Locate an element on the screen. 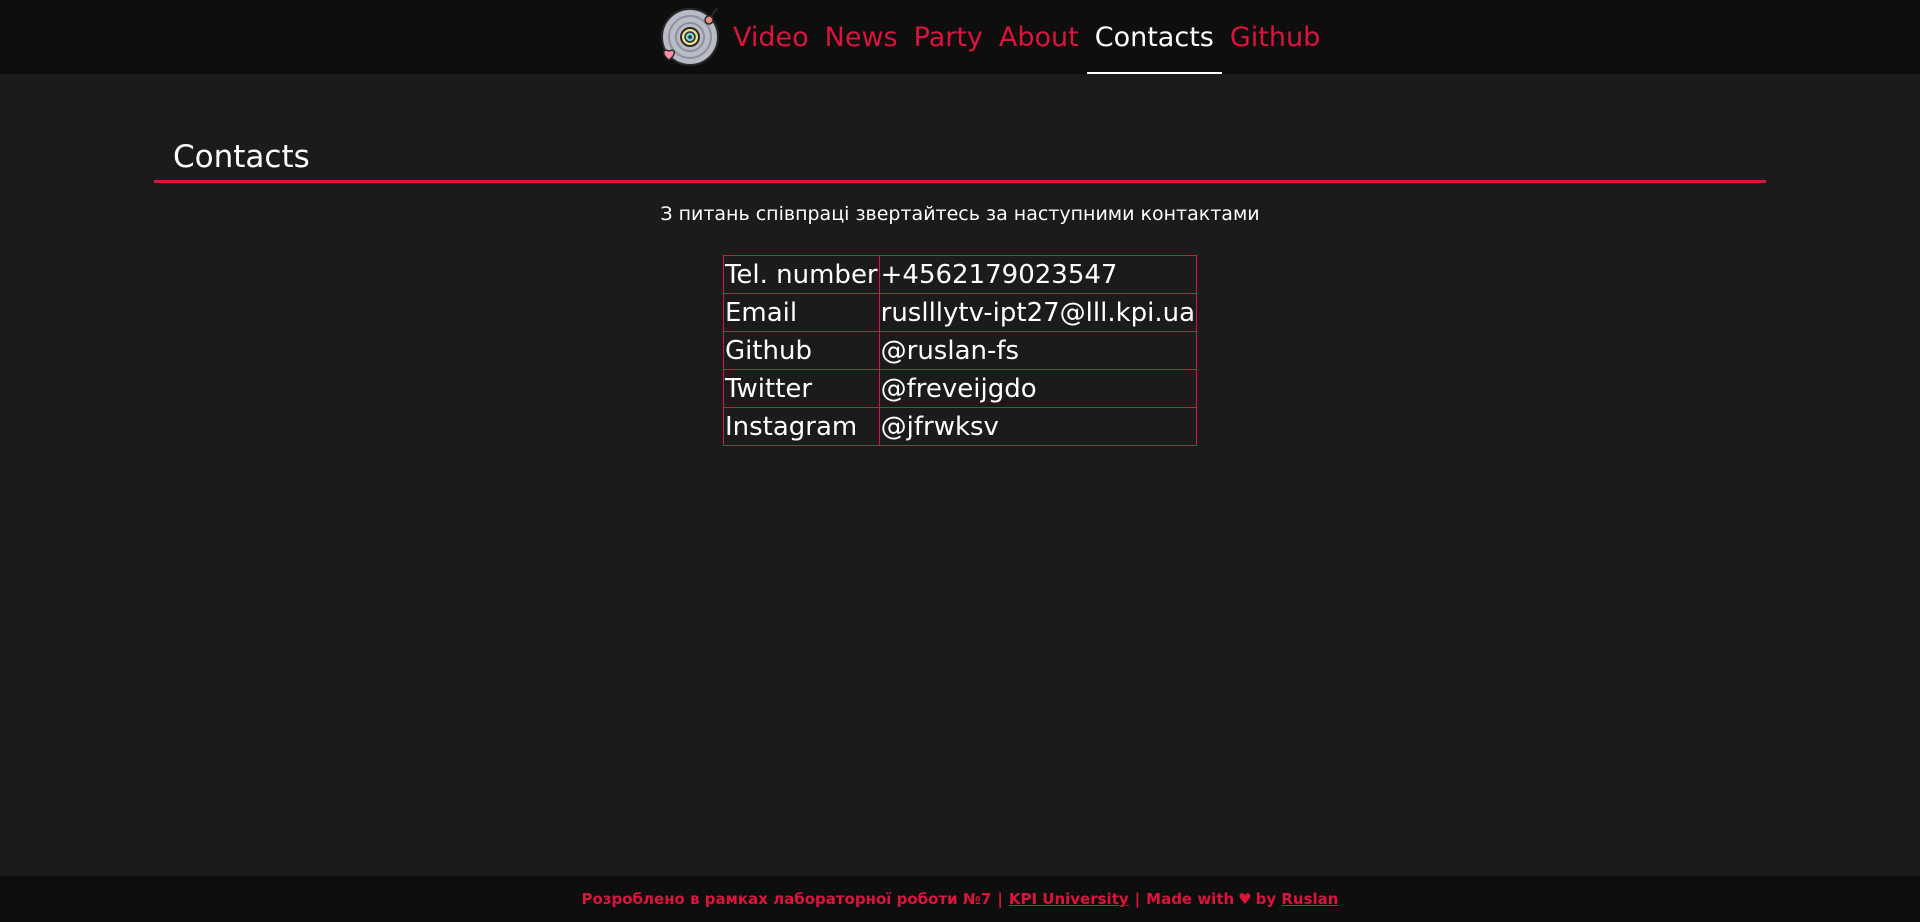 This screenshot has width=1920, height=922. nav-link-news: News is located at coordinates (861, 37).